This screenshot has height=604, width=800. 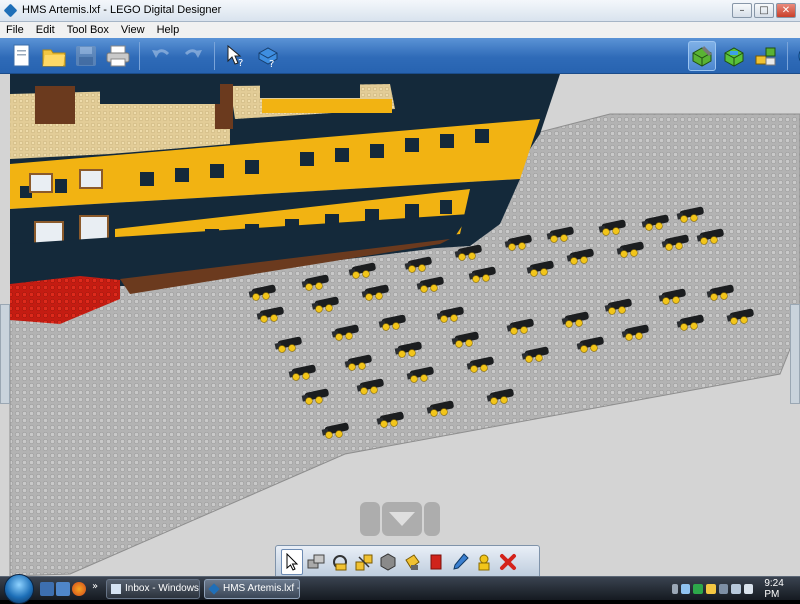 I want to click on help-pointer-icon: ?, so click(x=236, y=56).